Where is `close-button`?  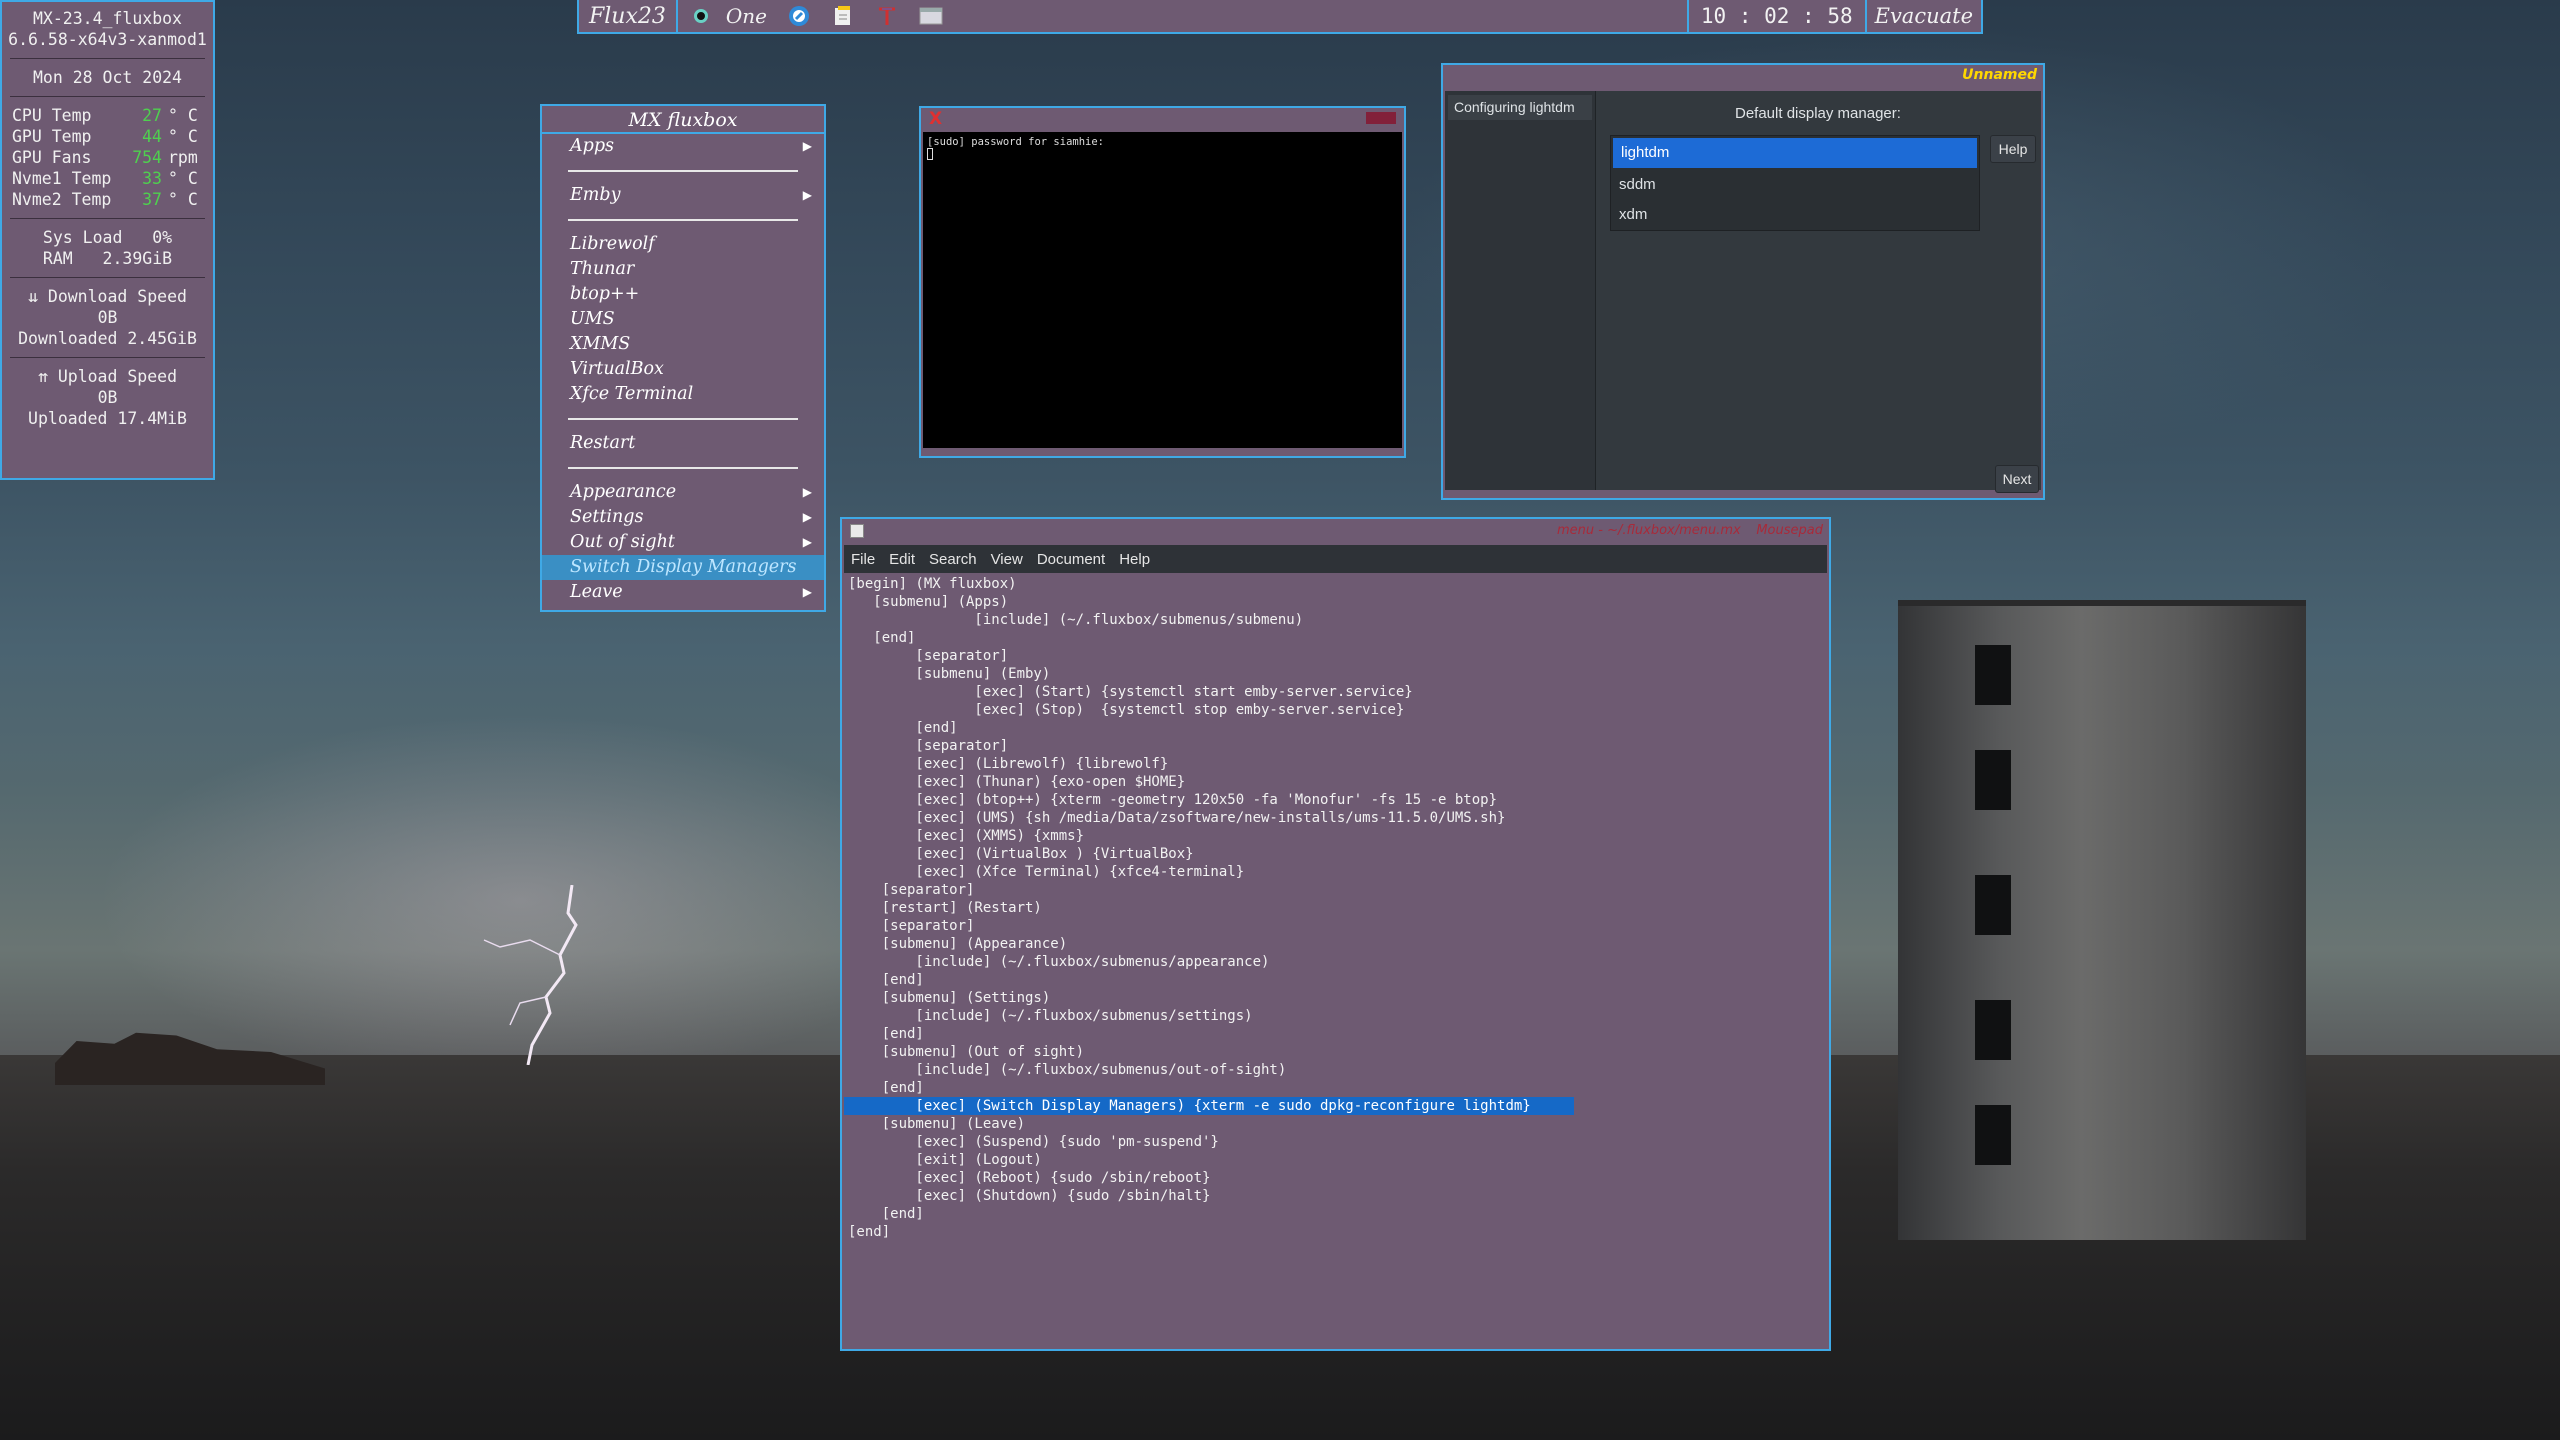 close-button is located at coordinates (1381, 118).